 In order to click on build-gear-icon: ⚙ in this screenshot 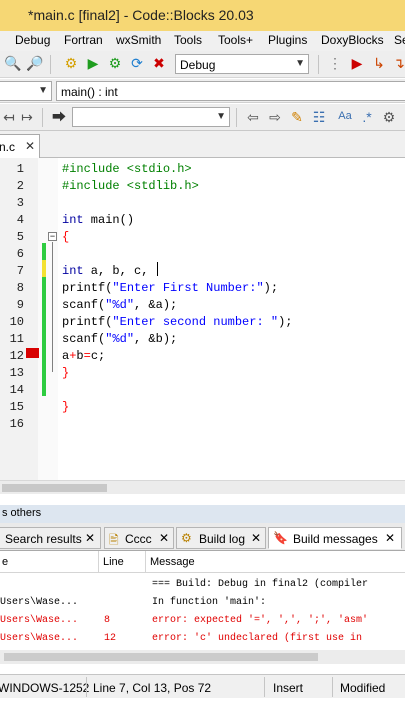, I will do `click(71, 63)`.